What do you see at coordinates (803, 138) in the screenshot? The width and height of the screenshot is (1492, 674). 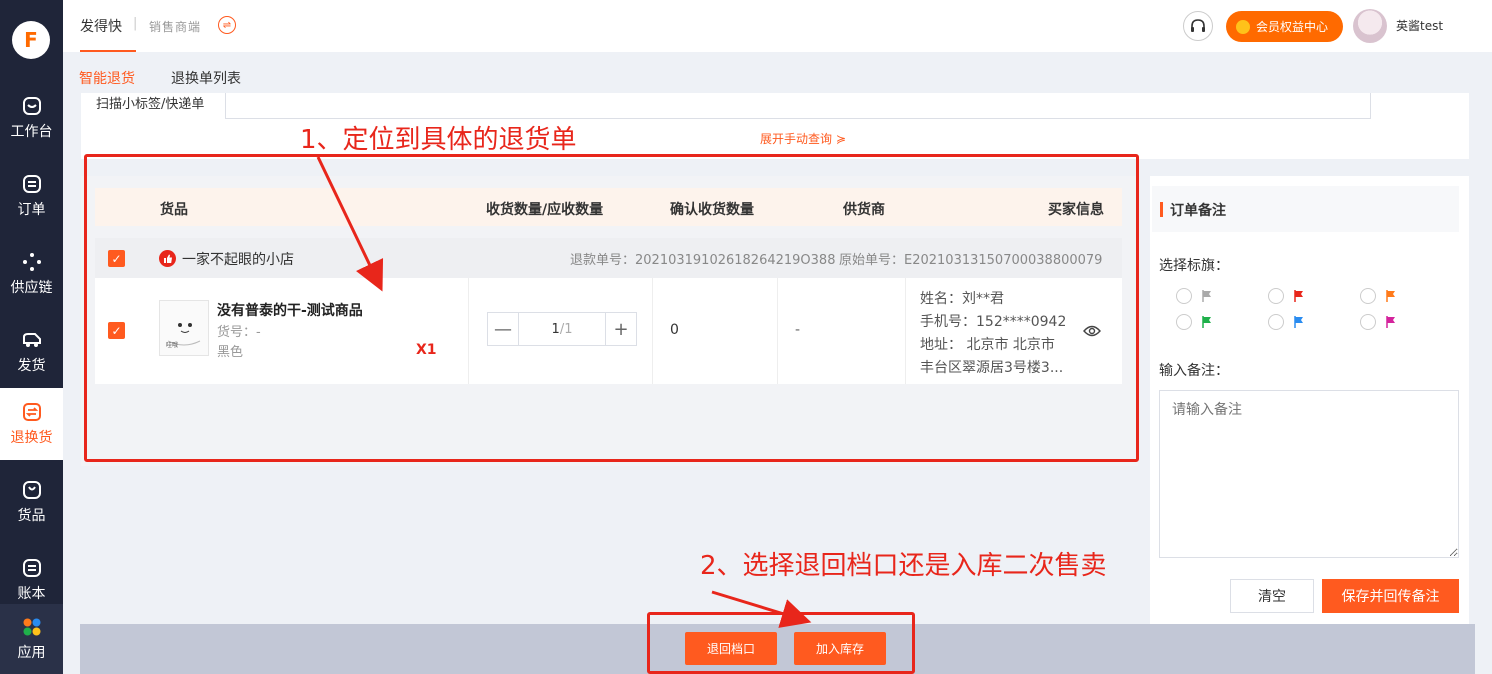 I see `expand-manual-query-link: 展开手动查询 ≽` at bounding box center [803, 138].